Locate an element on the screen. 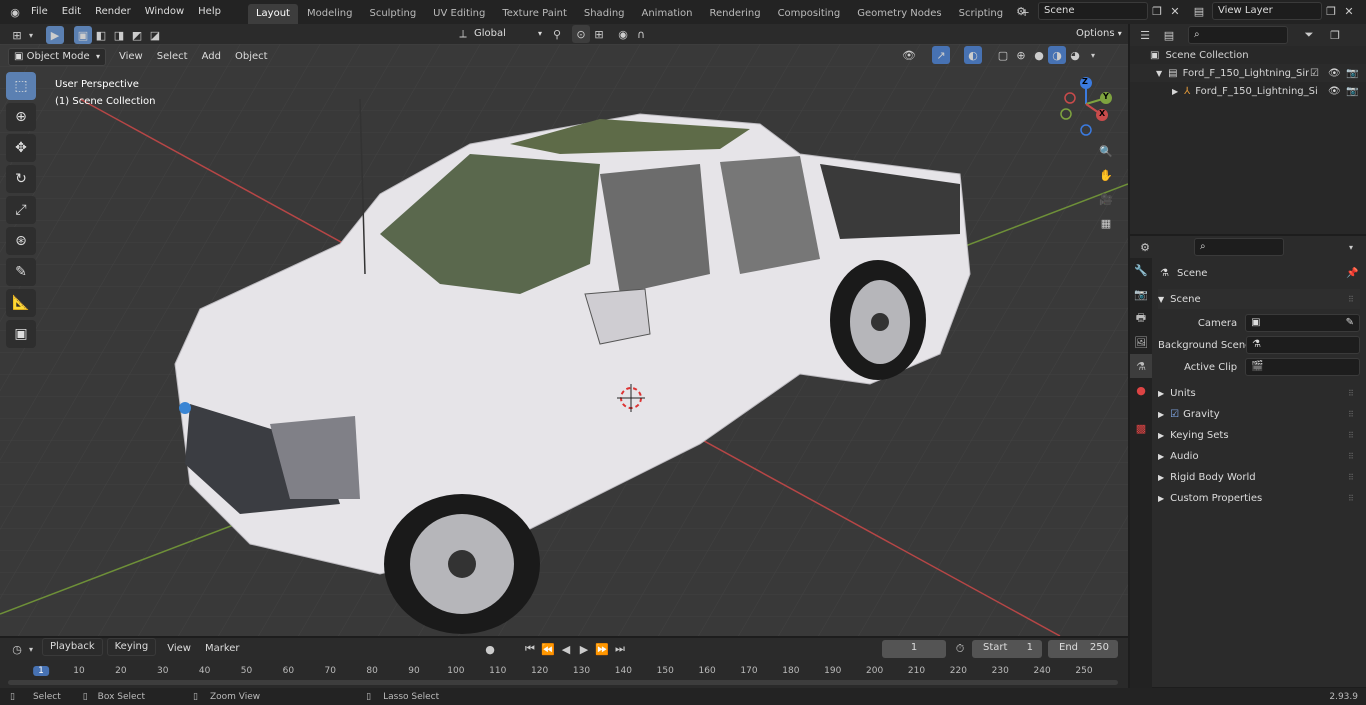 The height and width of the screenshot is (705, 1366). tool-select-icon: ▶ is located at coordinates (55, 35).